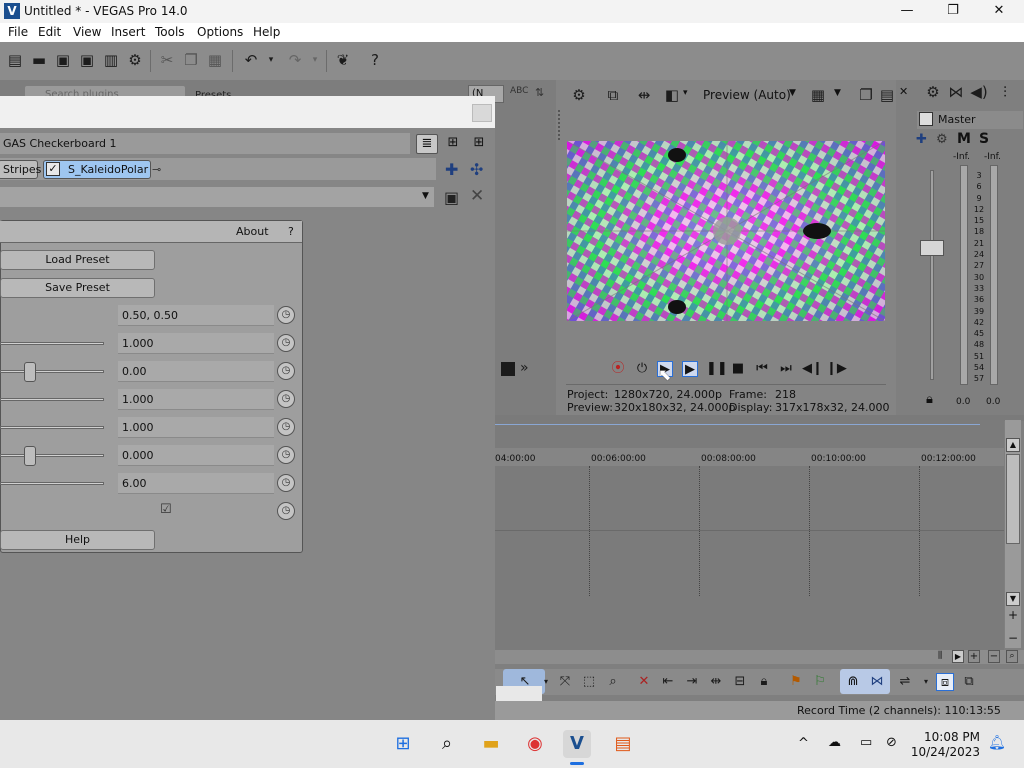  Describe the element at coordinates (672, 95) in the screenshot. I see `overlay-icon: ◧` at that location.